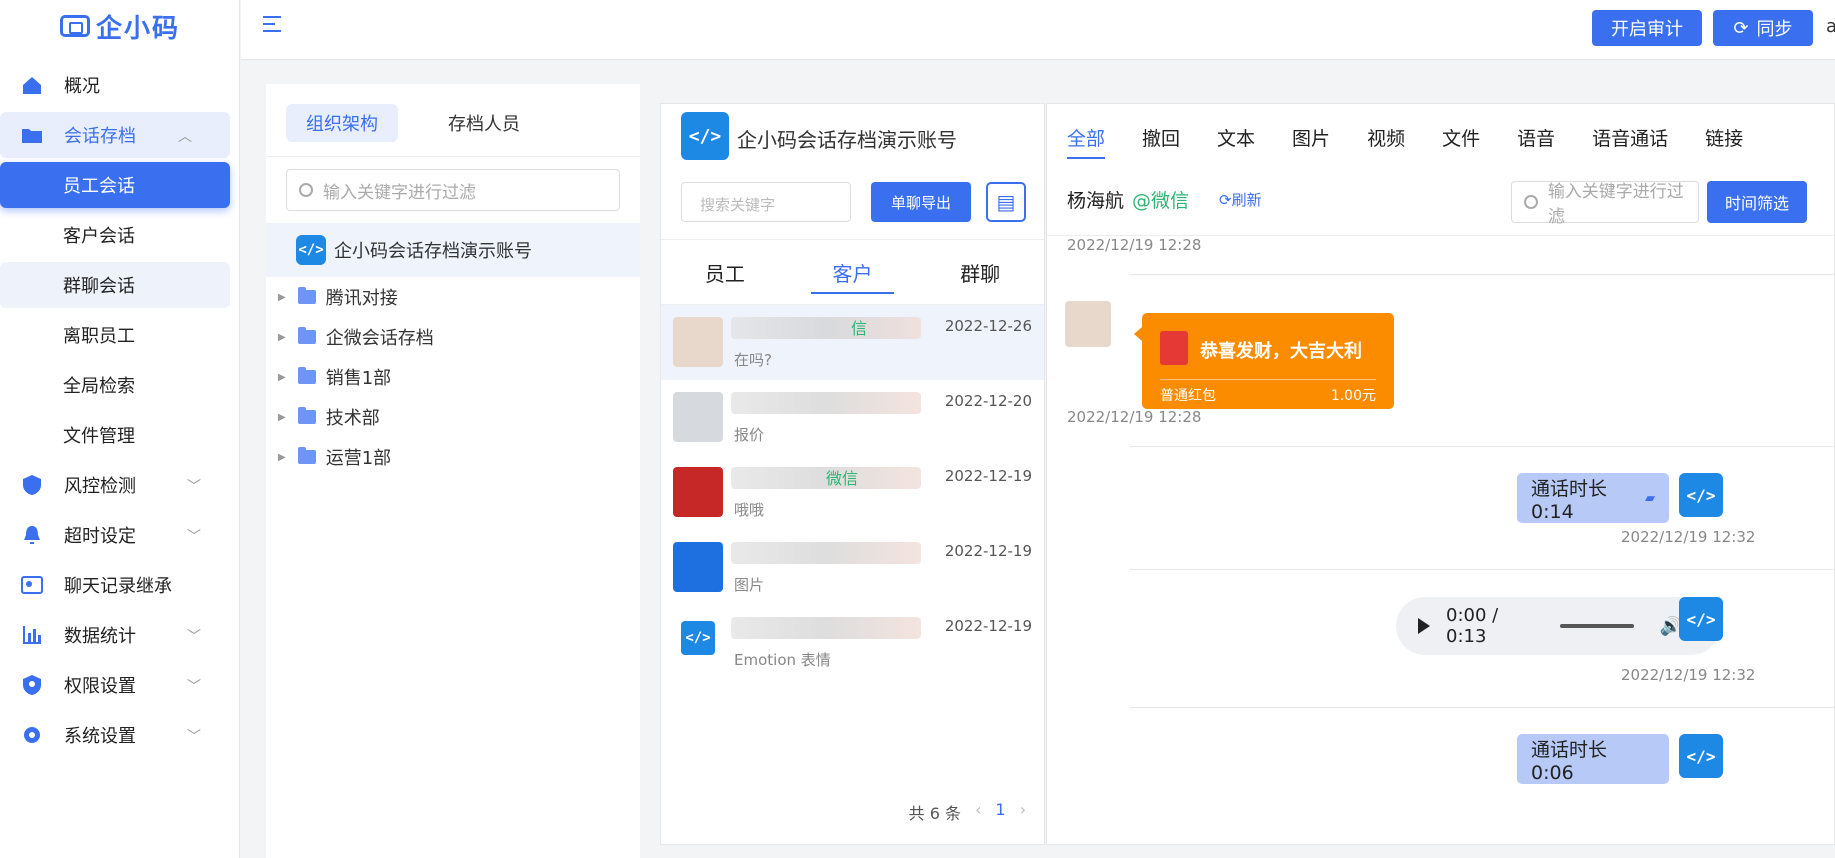  I want to click on list-item: 信 2022-12-26 在吗?, so click(852, 342).